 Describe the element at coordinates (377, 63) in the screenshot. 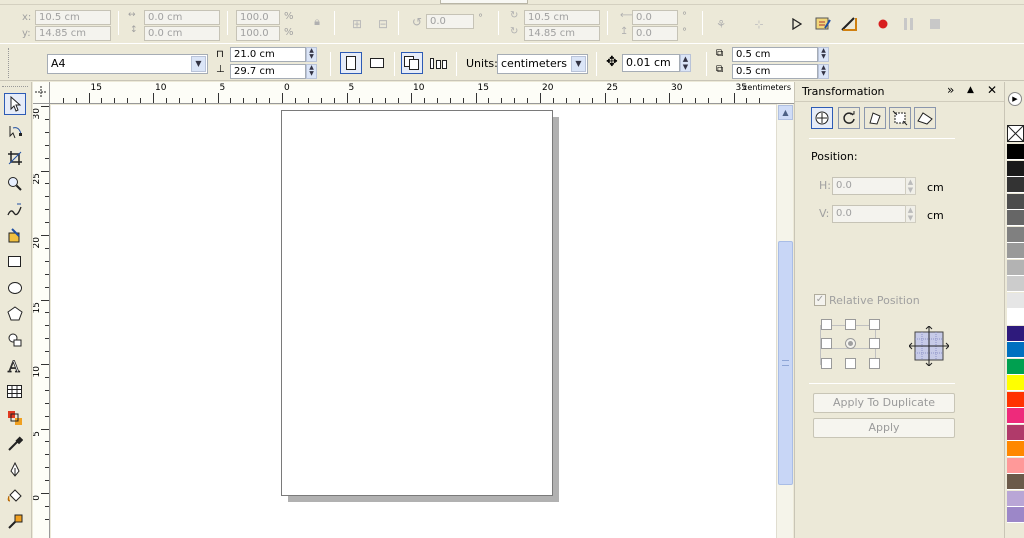

I see `landscape-button` at that location.